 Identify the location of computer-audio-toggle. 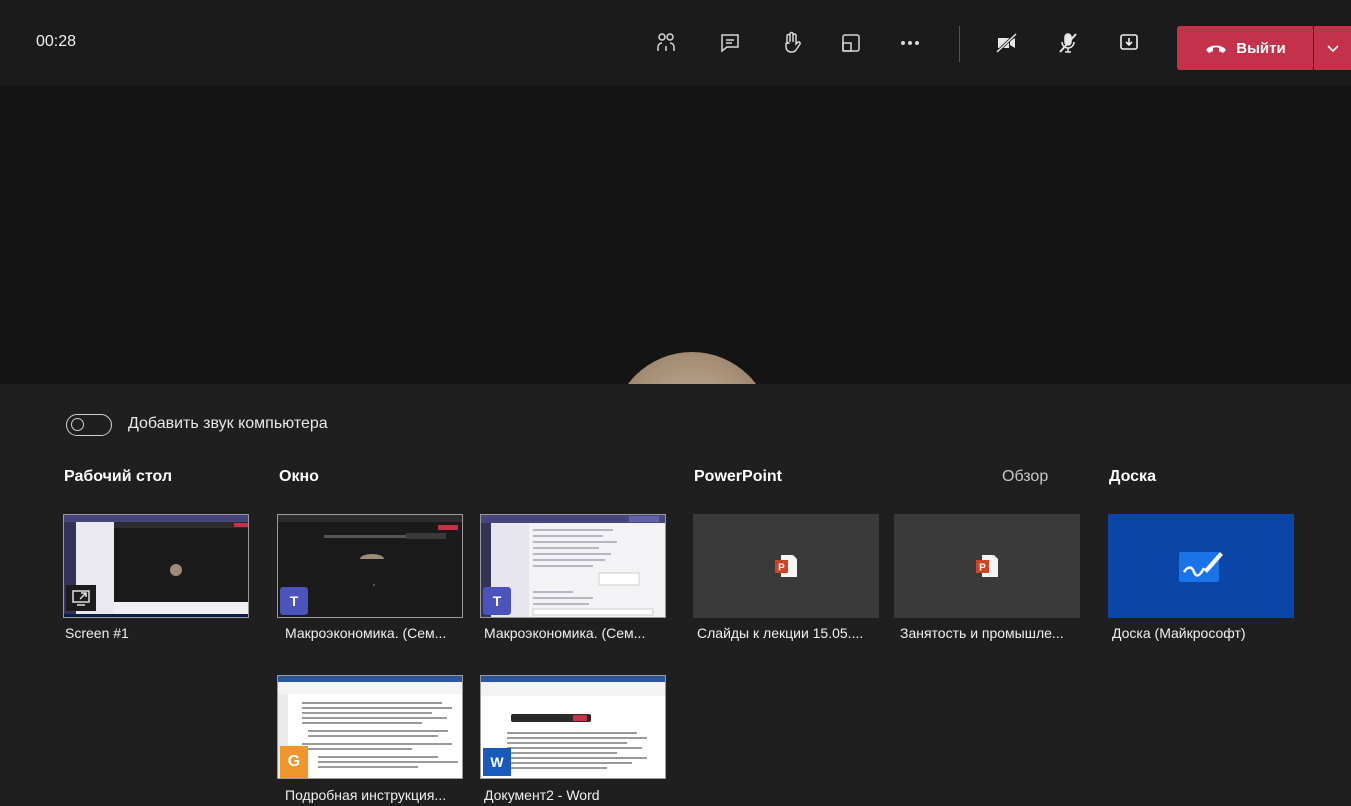
(89, 425).